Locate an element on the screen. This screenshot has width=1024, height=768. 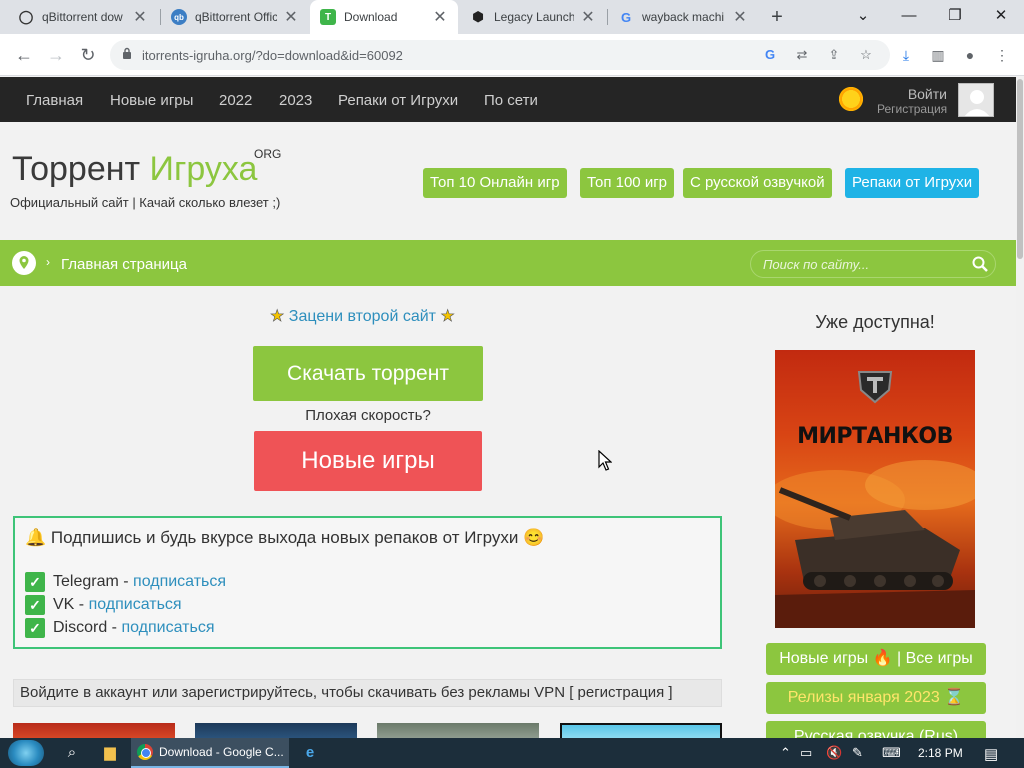
tab-title: Legacy Launche is located at coordinates (534, 17).